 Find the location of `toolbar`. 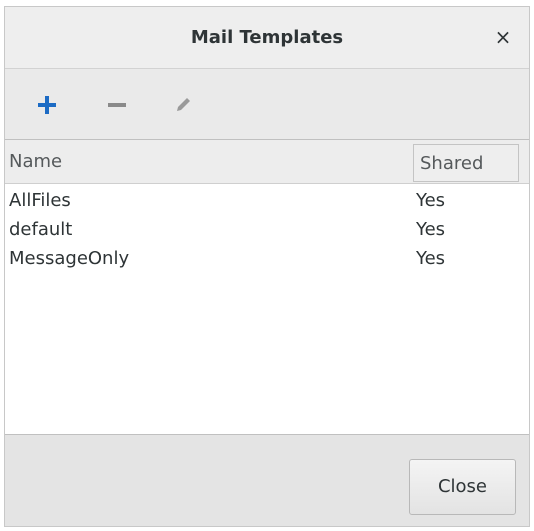

toolbar is located at coordinates (267, 104).